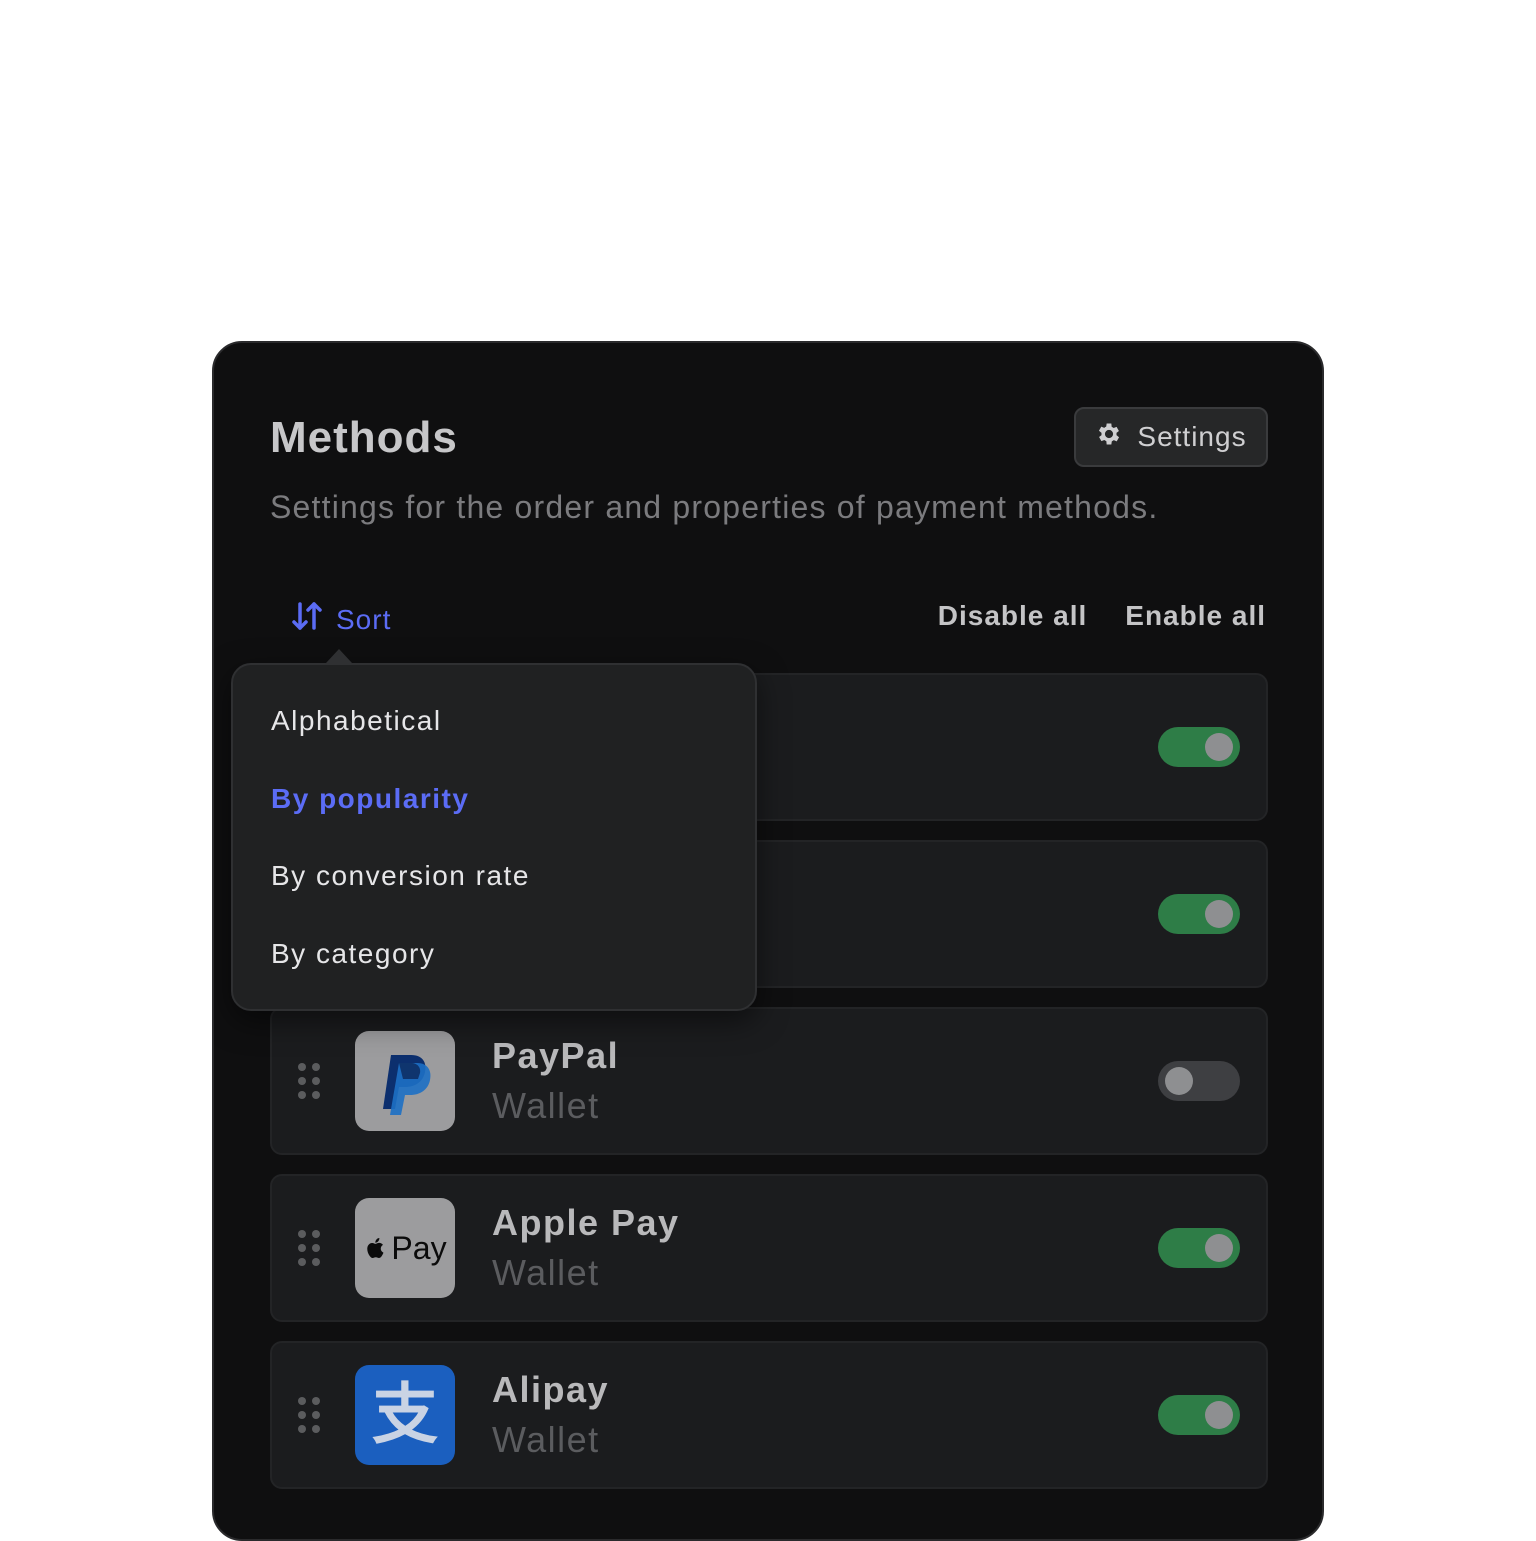 This screenshot has height=1541, width=1536. What do you see at coordinates (364, 619) in the screenshot?
I see `sort-button-label: Sort` at bounding box center [364, 619].